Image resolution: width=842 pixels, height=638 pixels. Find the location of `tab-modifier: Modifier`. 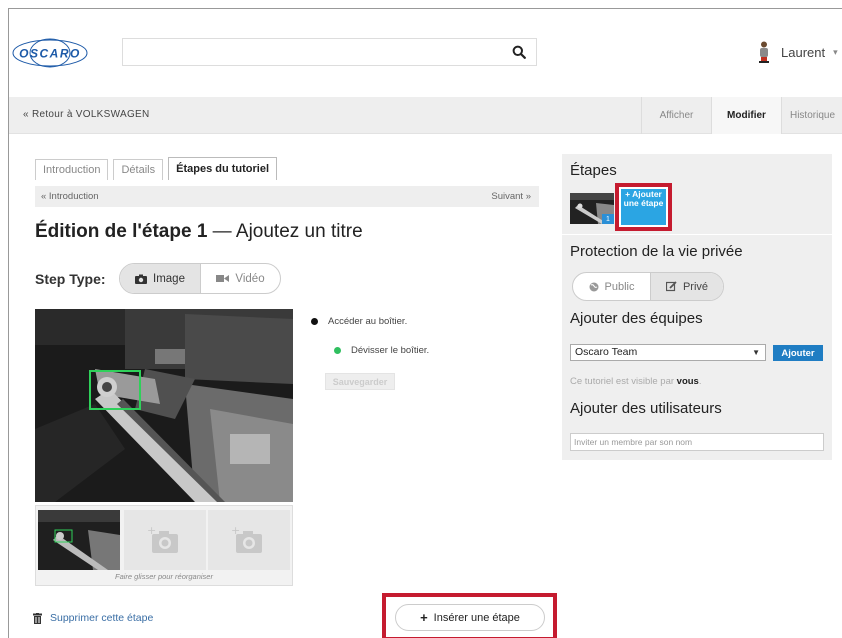

tab-modifier: Modifier is located at coordinates (746, 115).